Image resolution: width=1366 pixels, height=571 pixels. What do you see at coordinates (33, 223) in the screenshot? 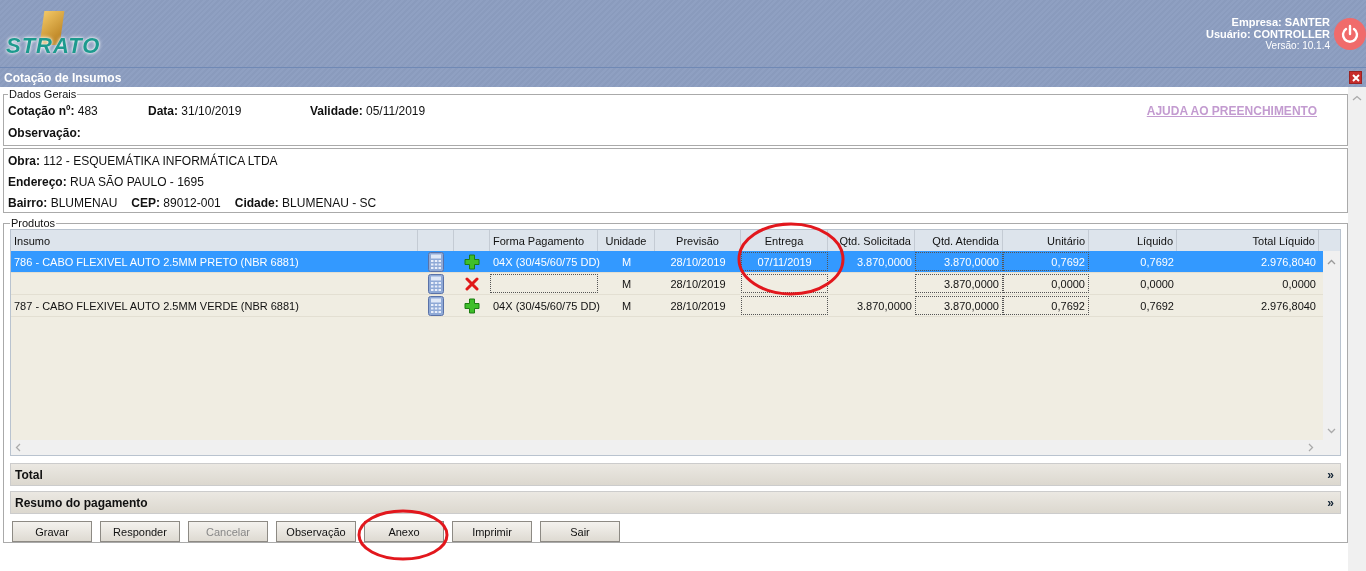
I see `section-legend: Produtos` at bounding box center [33, 223].